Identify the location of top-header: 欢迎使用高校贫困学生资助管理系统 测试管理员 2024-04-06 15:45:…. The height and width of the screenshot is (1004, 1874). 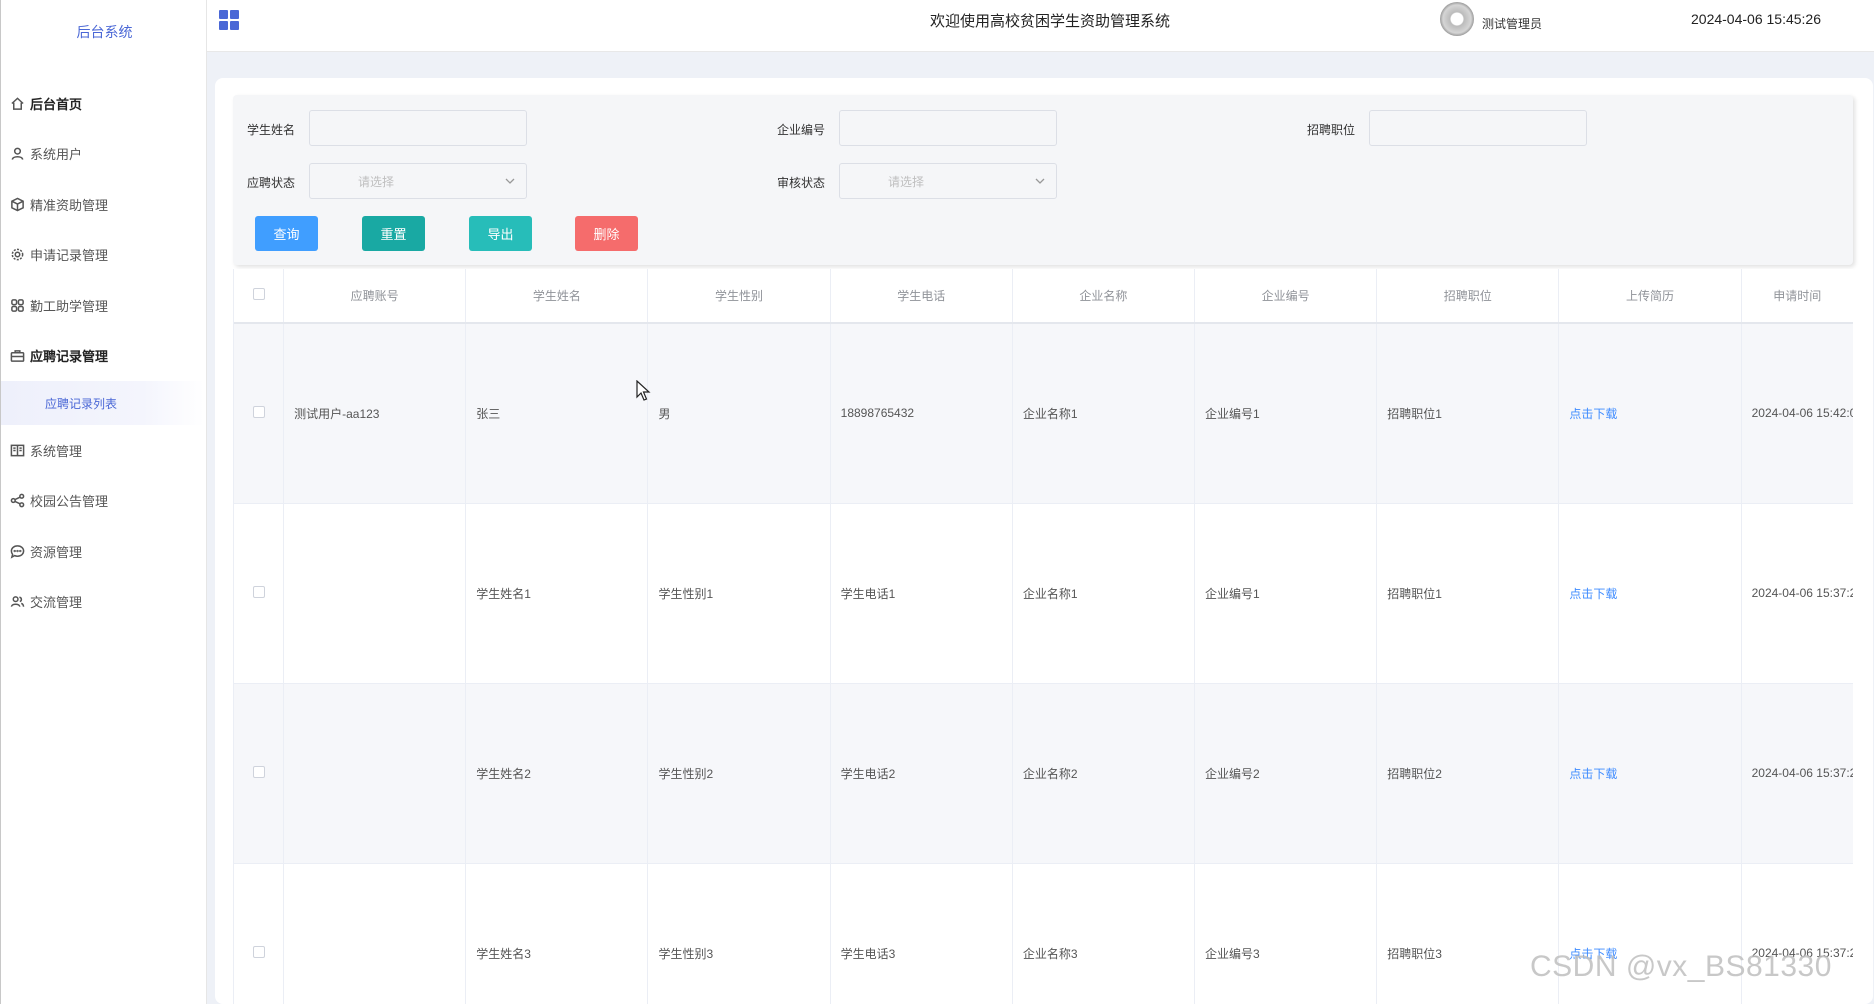
(1040, 26).